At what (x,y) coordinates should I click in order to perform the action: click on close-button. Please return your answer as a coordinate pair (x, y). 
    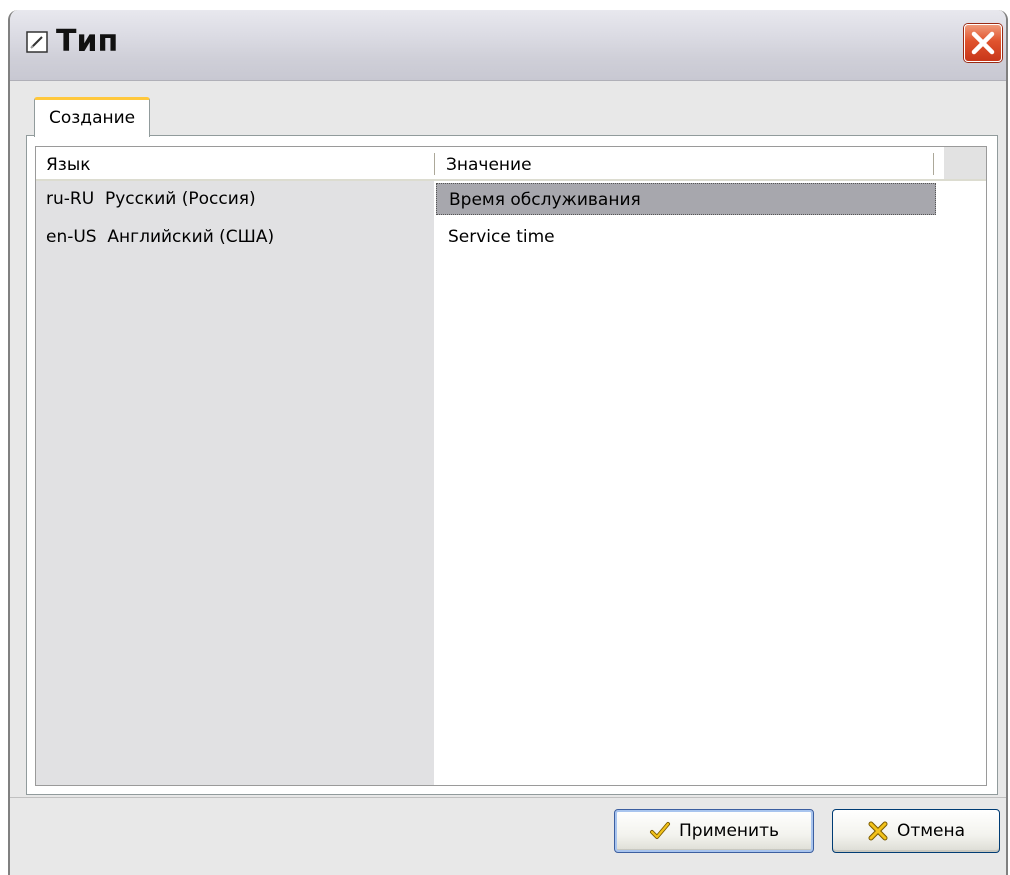
    Looking at the image, I should click on (983, 43).